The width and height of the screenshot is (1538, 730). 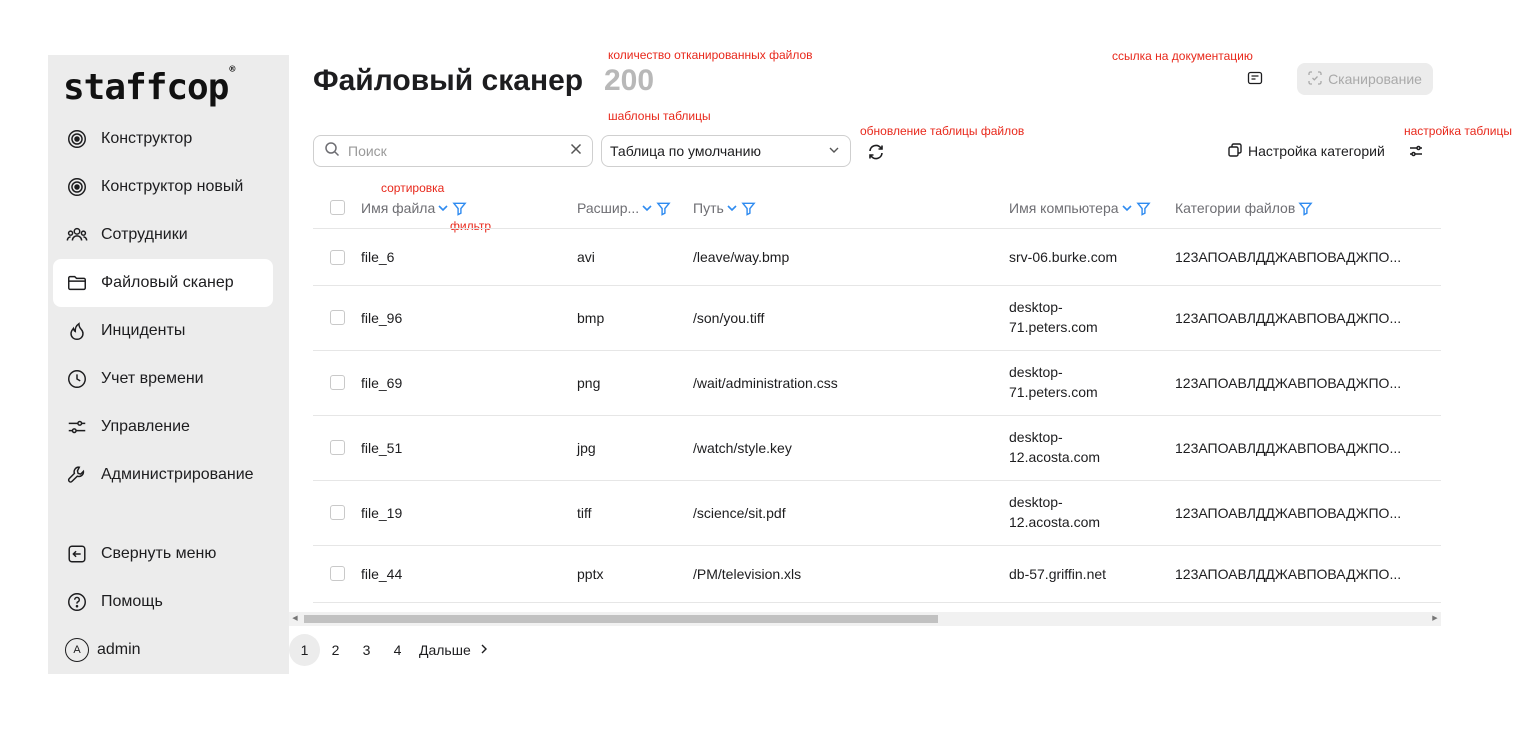 What do you see at coordinates (77, 475) in the screenshot?
I see `wrench-icon` at bounding box center [77, 475].